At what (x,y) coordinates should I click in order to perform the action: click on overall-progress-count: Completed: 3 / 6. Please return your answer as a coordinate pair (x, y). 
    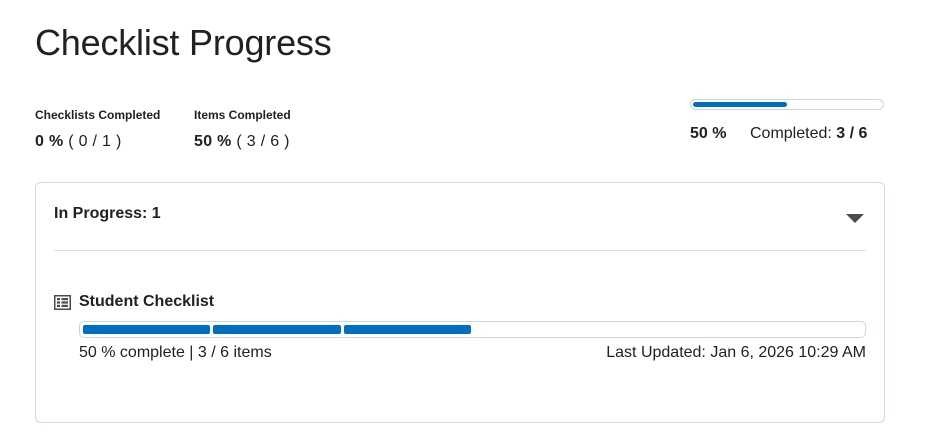
    Looking at the image, I should click on (817, 134).